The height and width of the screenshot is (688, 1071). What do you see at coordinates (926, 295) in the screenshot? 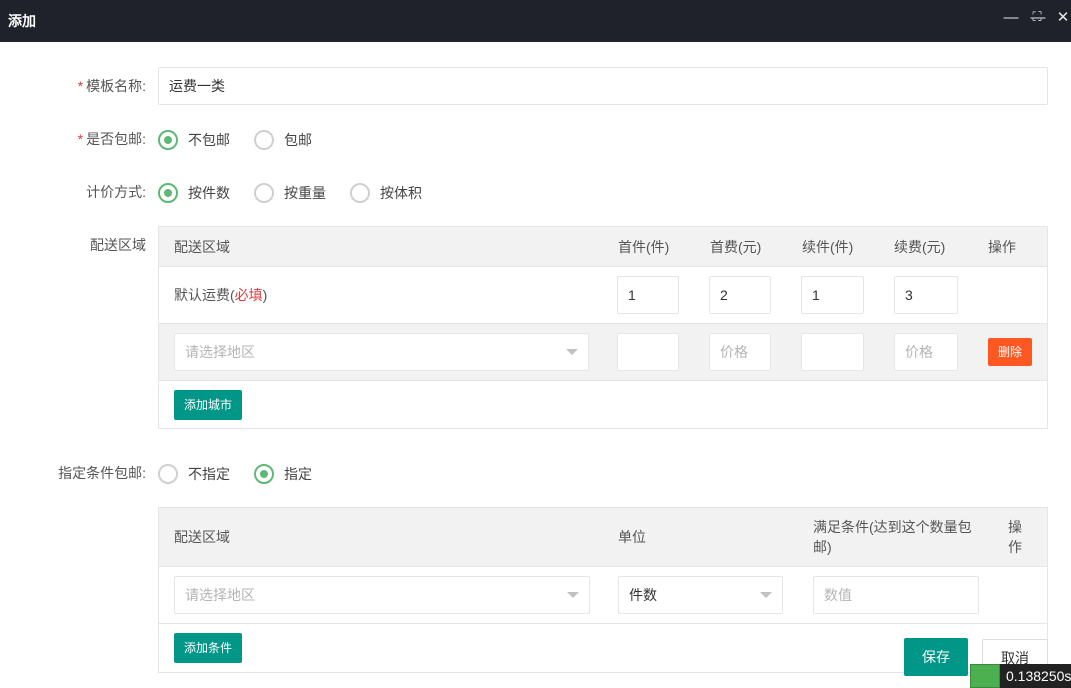
I see `extra-fee-input: 3` at bounding box center [926, 295].